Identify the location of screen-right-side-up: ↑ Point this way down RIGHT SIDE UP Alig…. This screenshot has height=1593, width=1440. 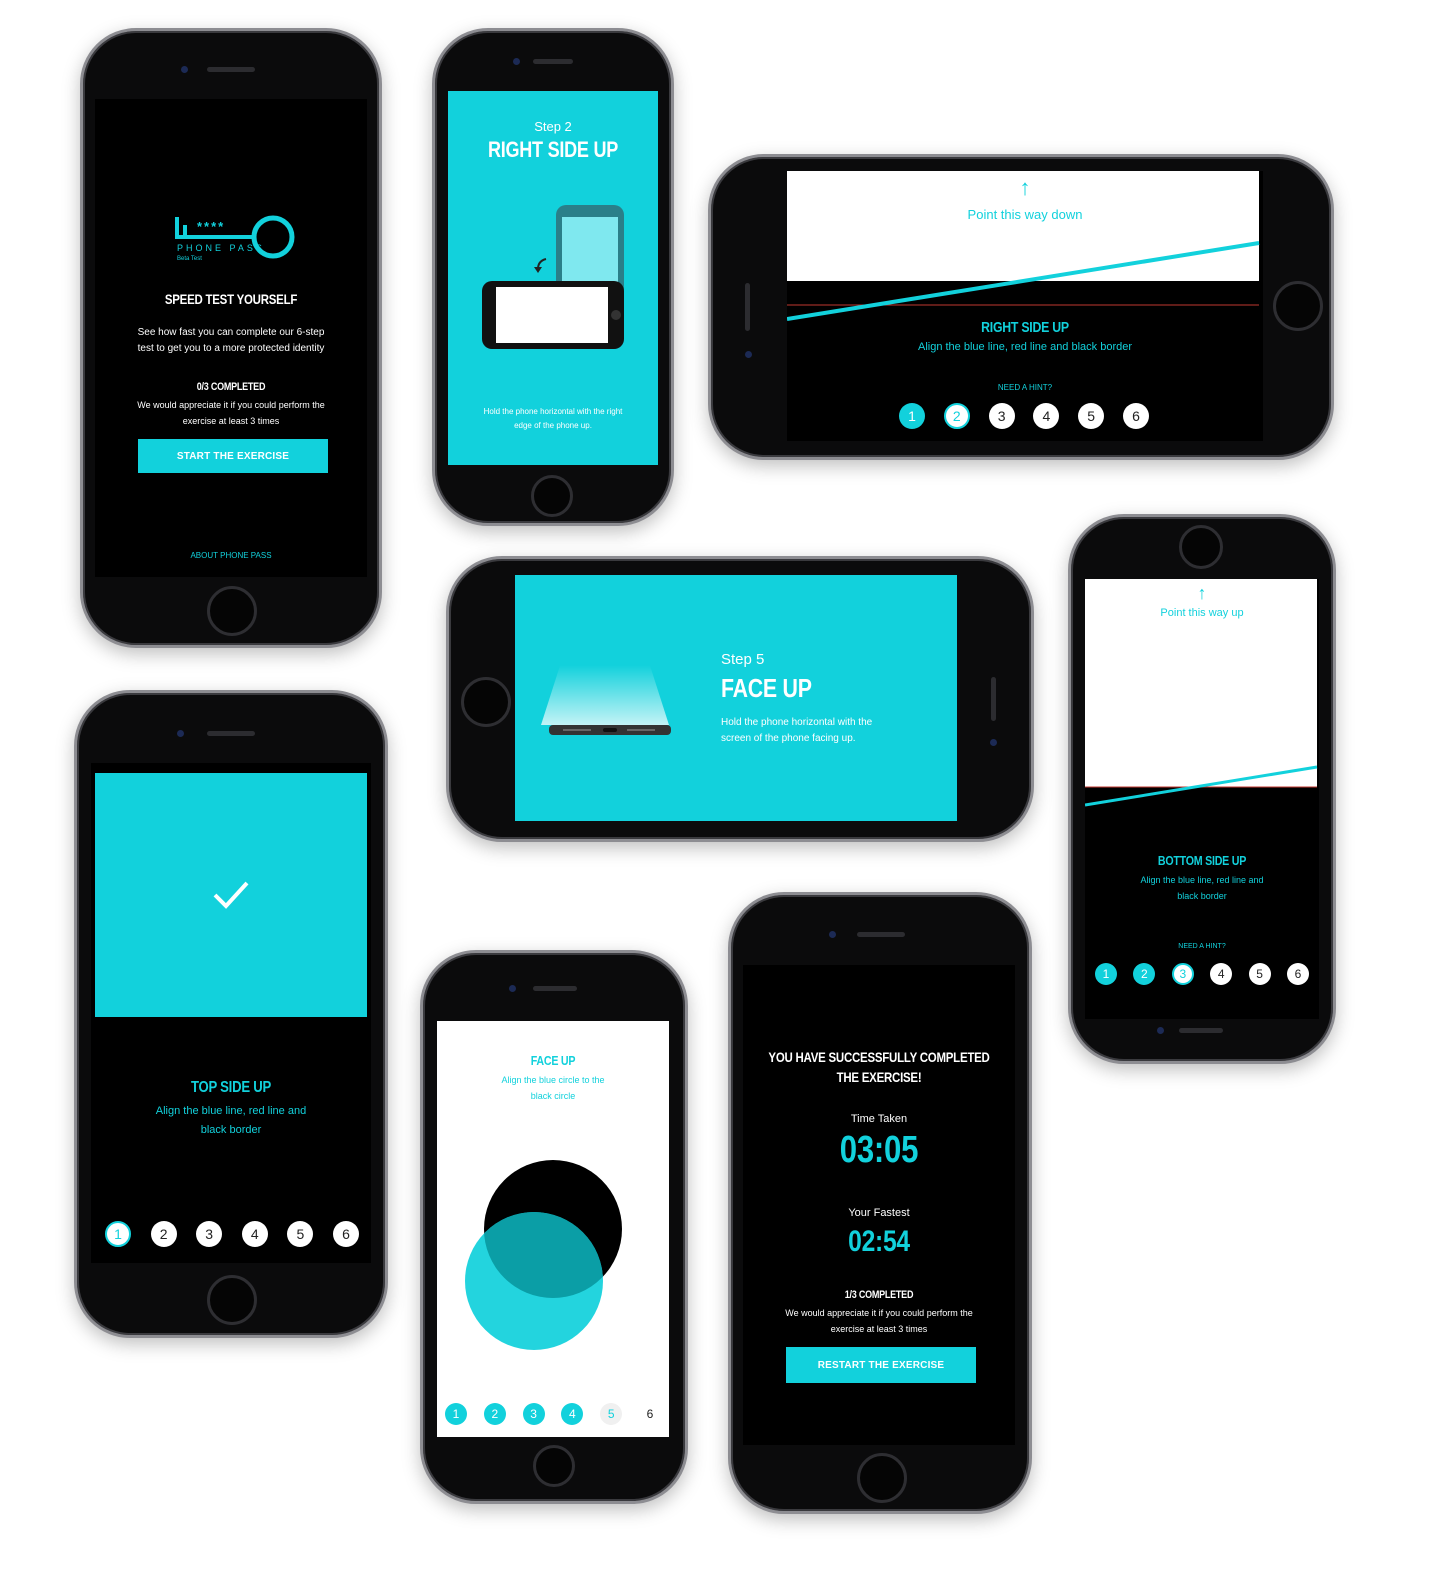
(1025, 306).